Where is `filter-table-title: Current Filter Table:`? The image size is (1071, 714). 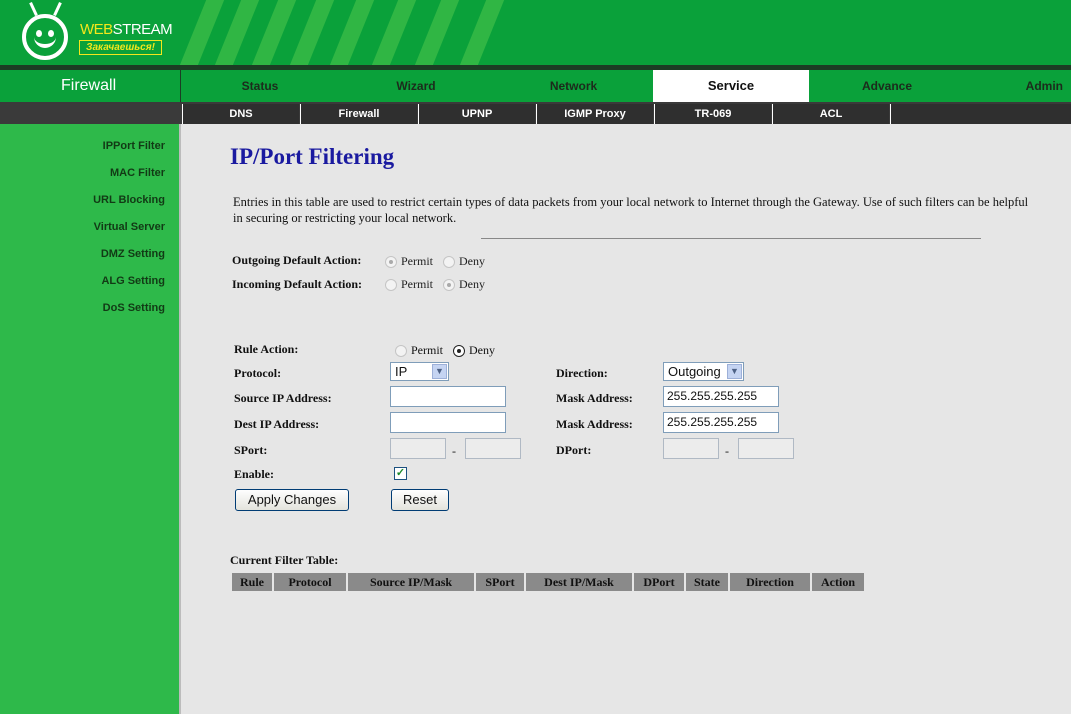
filter-table-title: Current Filter Table: is located at coordinates (284, 560).